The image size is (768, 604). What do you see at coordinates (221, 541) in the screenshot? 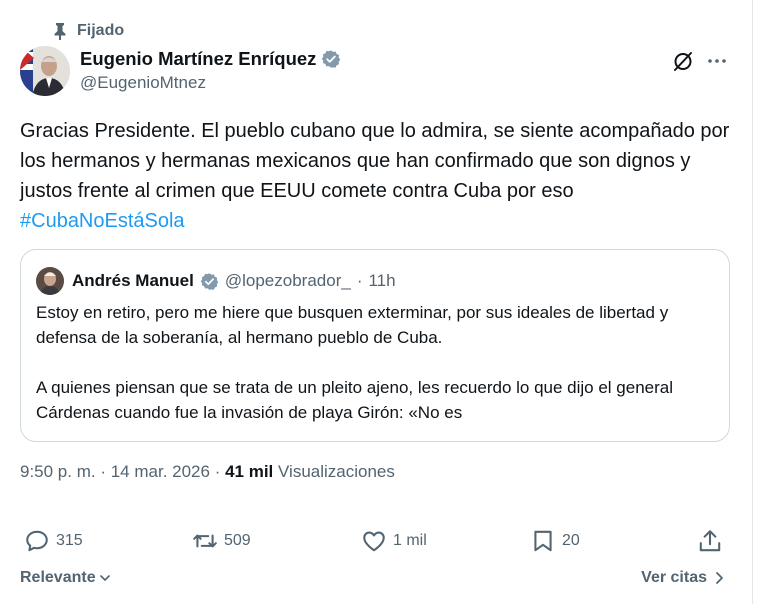
I see `repost-button: 509` at bounding box center [221, 541].